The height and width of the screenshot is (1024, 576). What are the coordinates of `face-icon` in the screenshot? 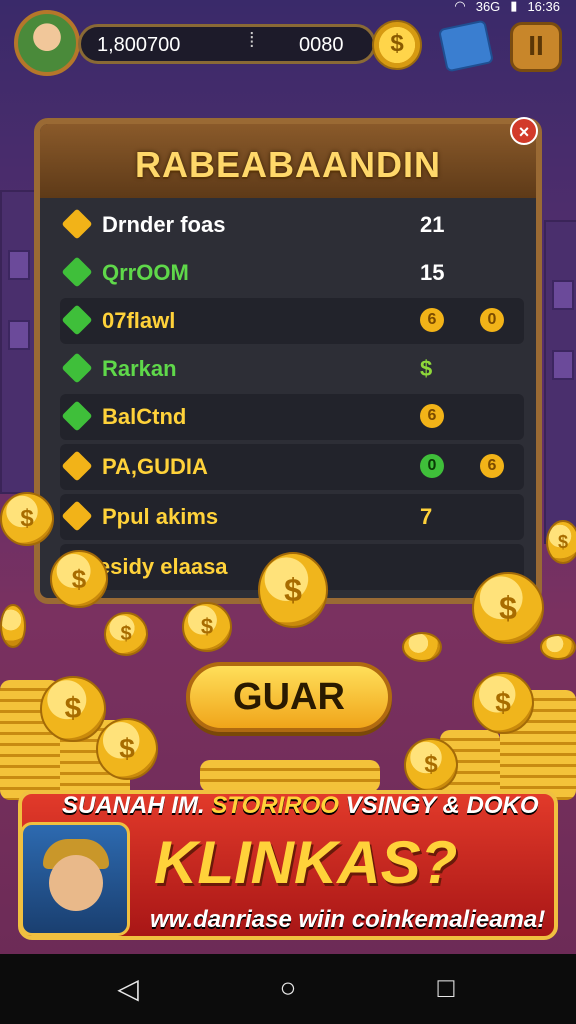 It's located at (76, 883).